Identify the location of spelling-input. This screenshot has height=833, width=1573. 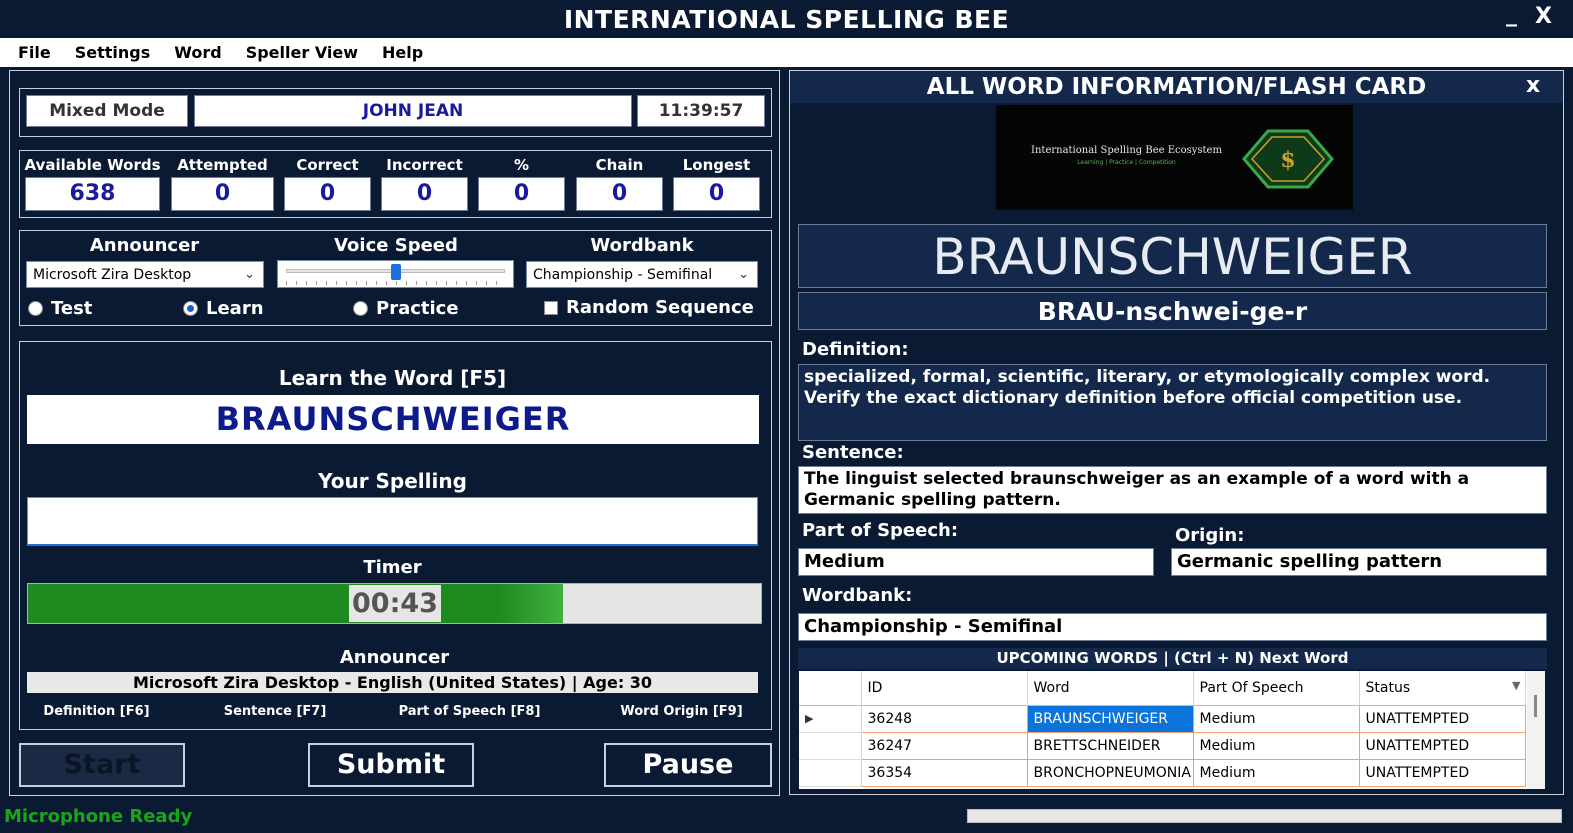
(392, 521).